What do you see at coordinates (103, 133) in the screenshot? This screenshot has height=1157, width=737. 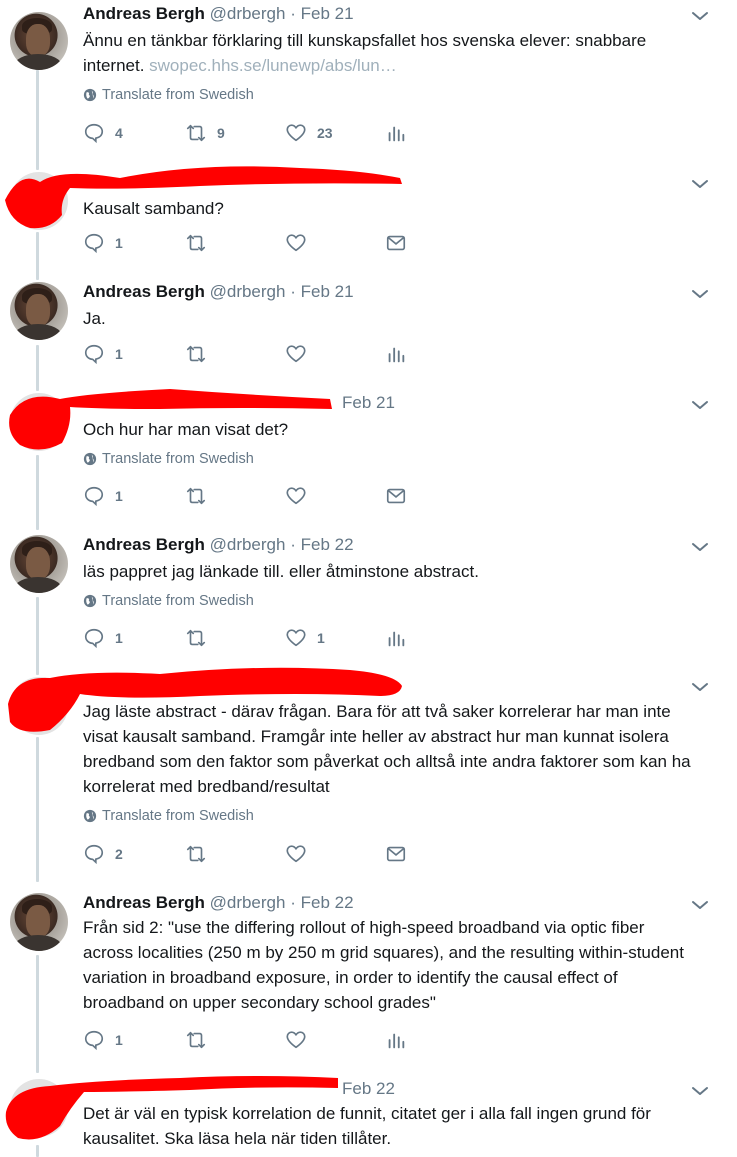 I see `reply-button: 4` at bounding box center [103, 133].